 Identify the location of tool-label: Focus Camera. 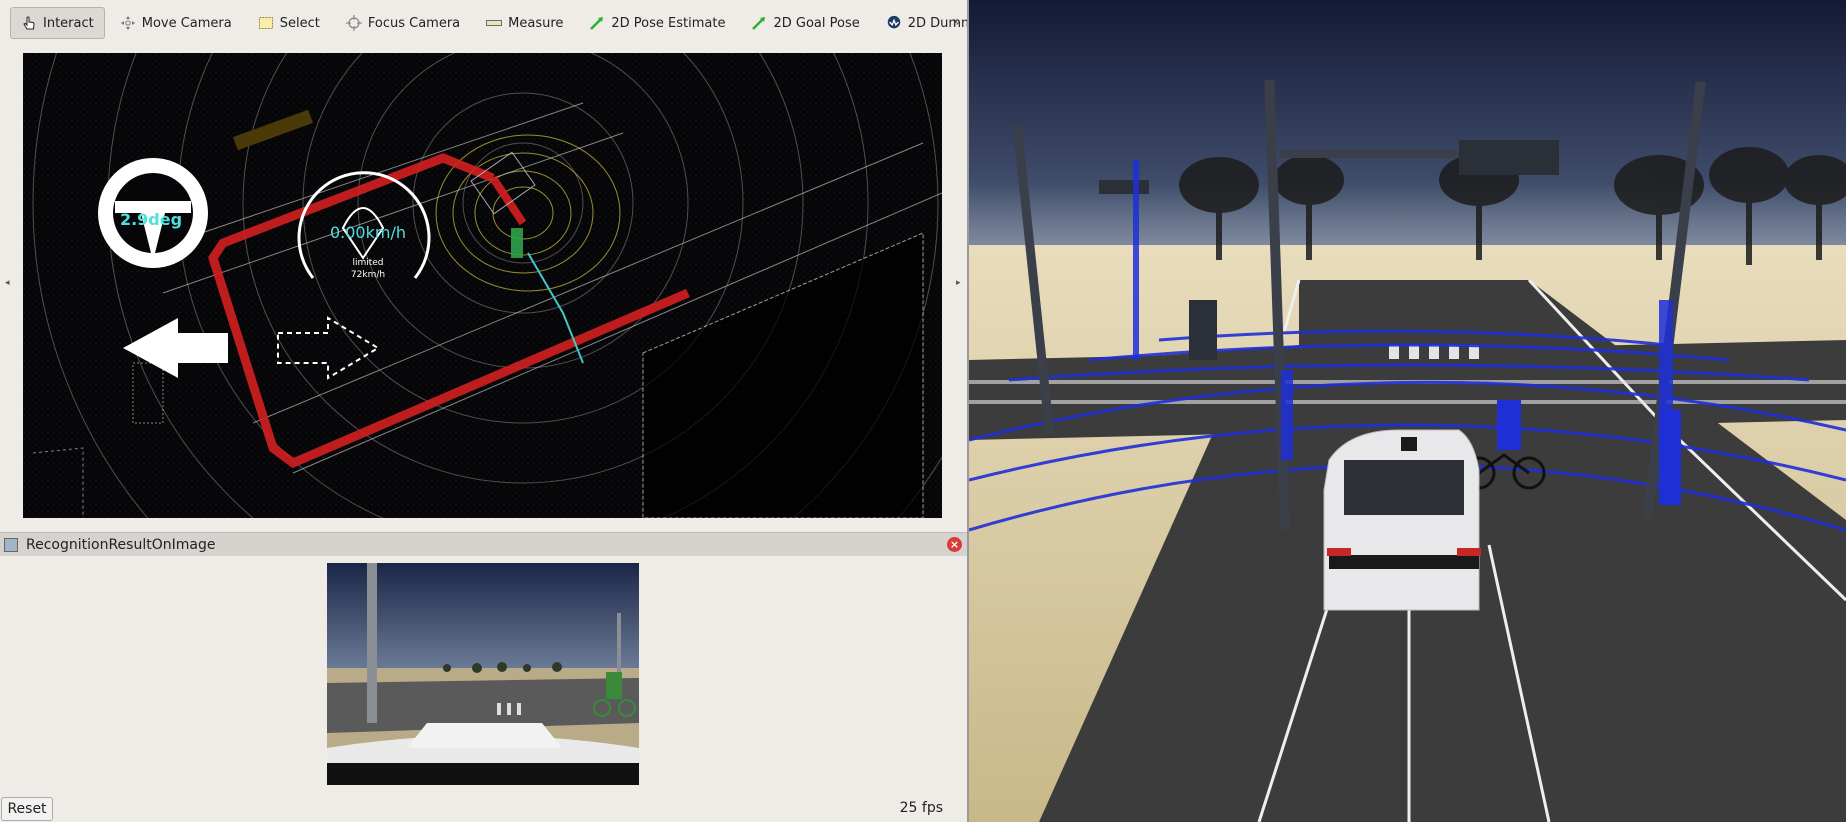
(414, 23).